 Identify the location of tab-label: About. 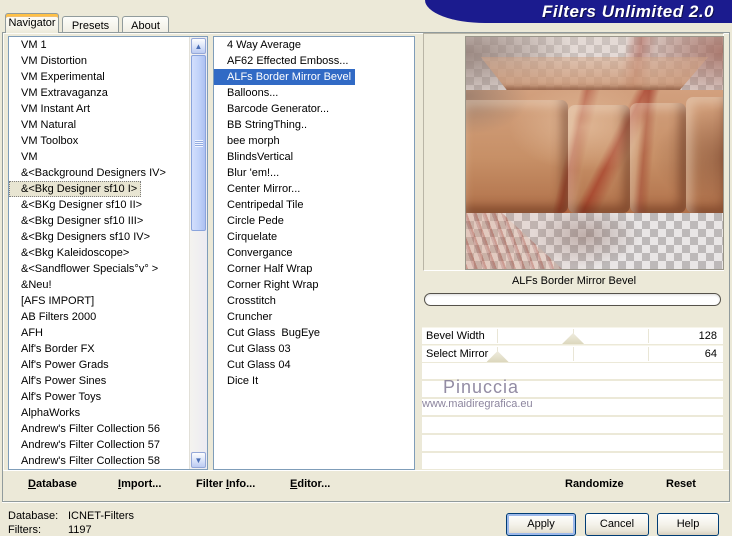
(145, 26).